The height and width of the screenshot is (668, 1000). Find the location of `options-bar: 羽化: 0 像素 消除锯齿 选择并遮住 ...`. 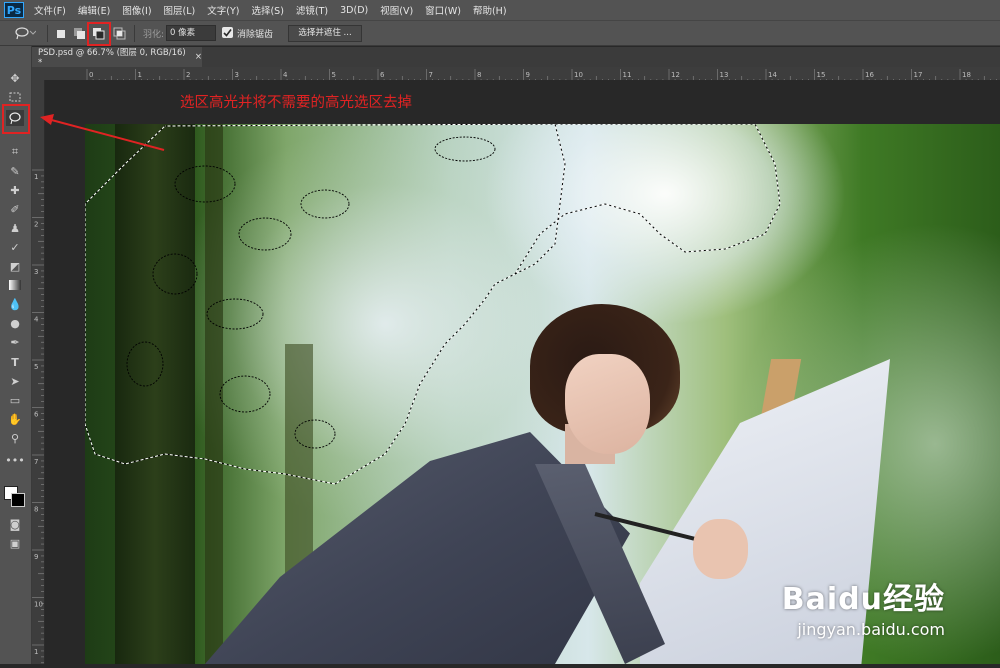

options-bar: 羽化: 0 像素 消除锯齿 选择并遮住 ... is located at coordinates (500, 33).